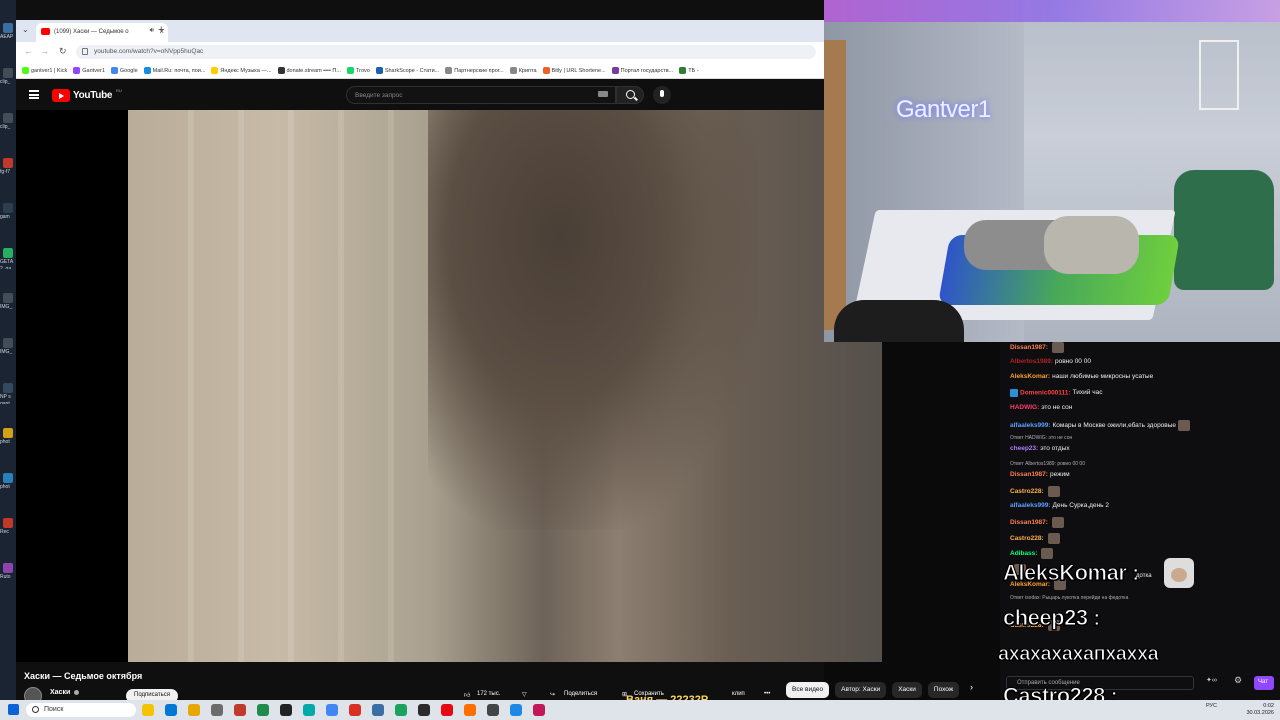  I want to click on voice-search-button, so click(662, 95).